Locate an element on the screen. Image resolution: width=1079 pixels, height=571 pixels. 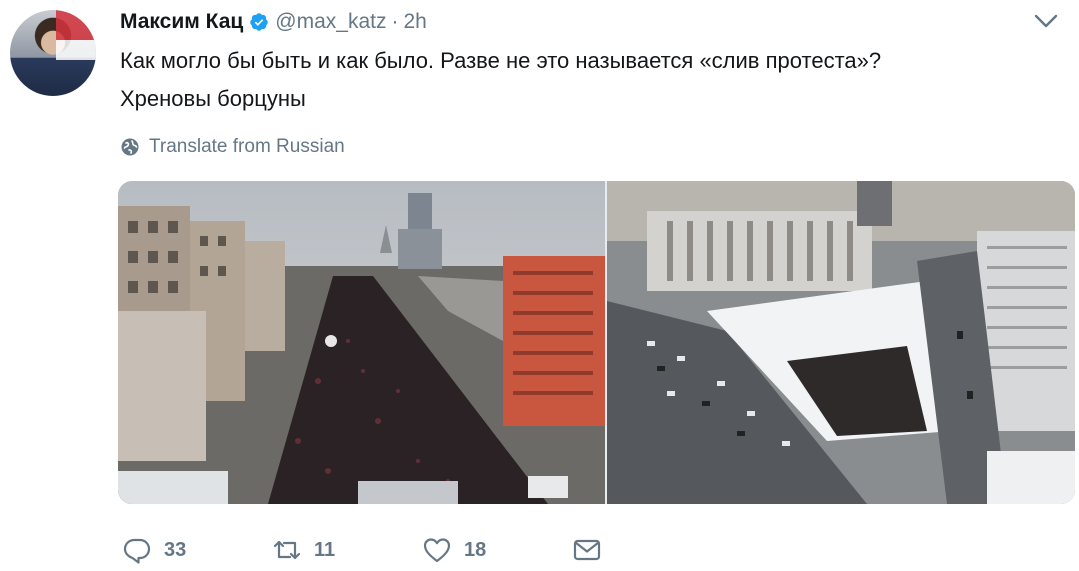
envelope-icon is located at coordinates (587, 550).